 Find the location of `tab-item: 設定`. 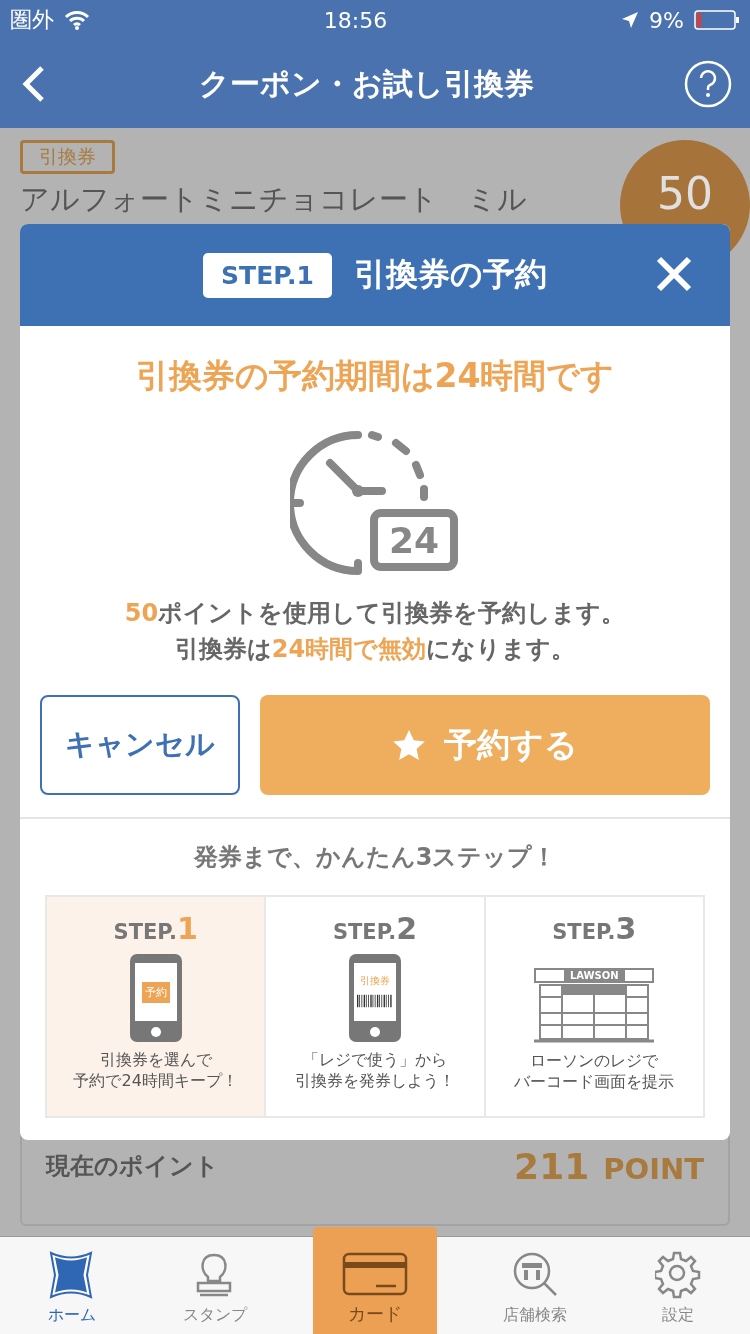

tab-item: 設定 is located at coordinates (678, 1285).